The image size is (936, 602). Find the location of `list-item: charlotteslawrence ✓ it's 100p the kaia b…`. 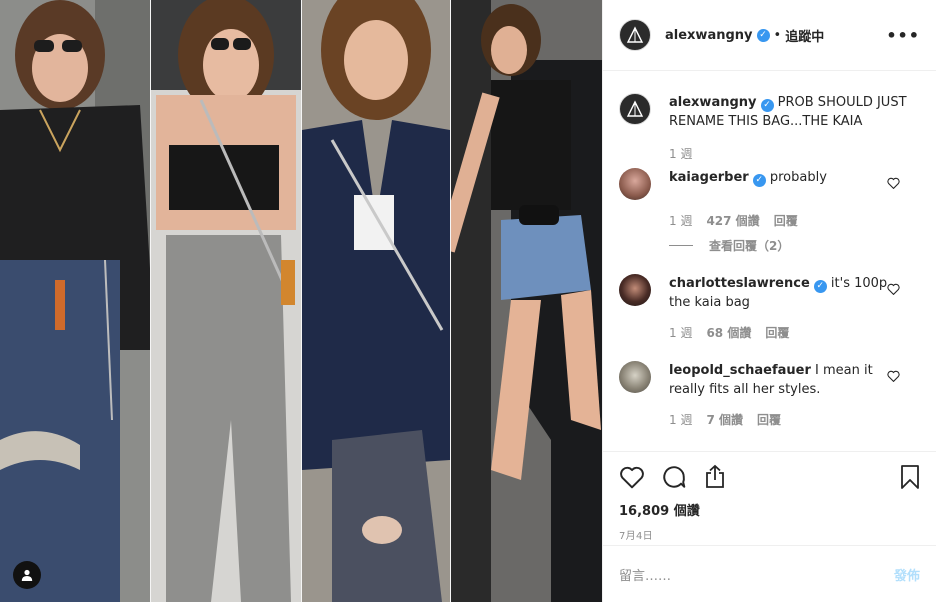

list-item: charlotteslawrence ✓ it's 100p the kaia b… is located at coordinates (769, 293).